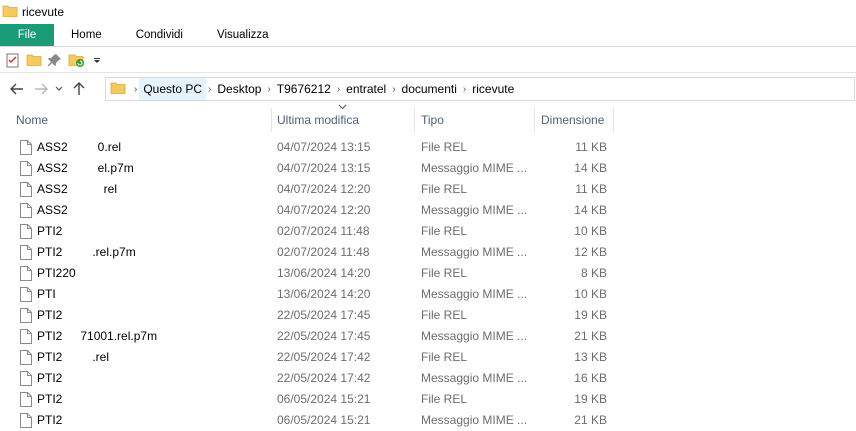 The image size is (856, 431). What do you see at coordinates (304, 89) in the screenshot?
I see `breadcrumb-t9676212: T9676212` at bounding box center [304, 89].